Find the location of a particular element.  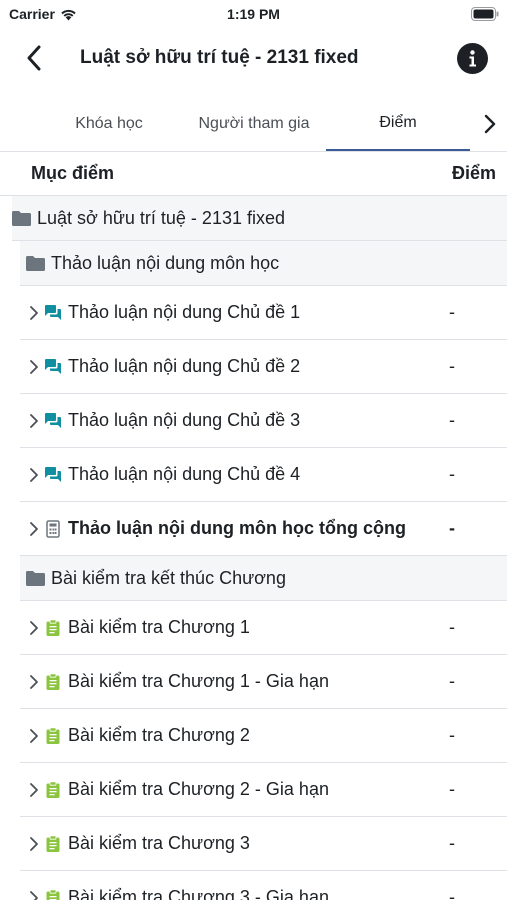

grade-item-label: Bài kiểm tra Chương 2 - Gia hạn is located at coordinates (287, 789).